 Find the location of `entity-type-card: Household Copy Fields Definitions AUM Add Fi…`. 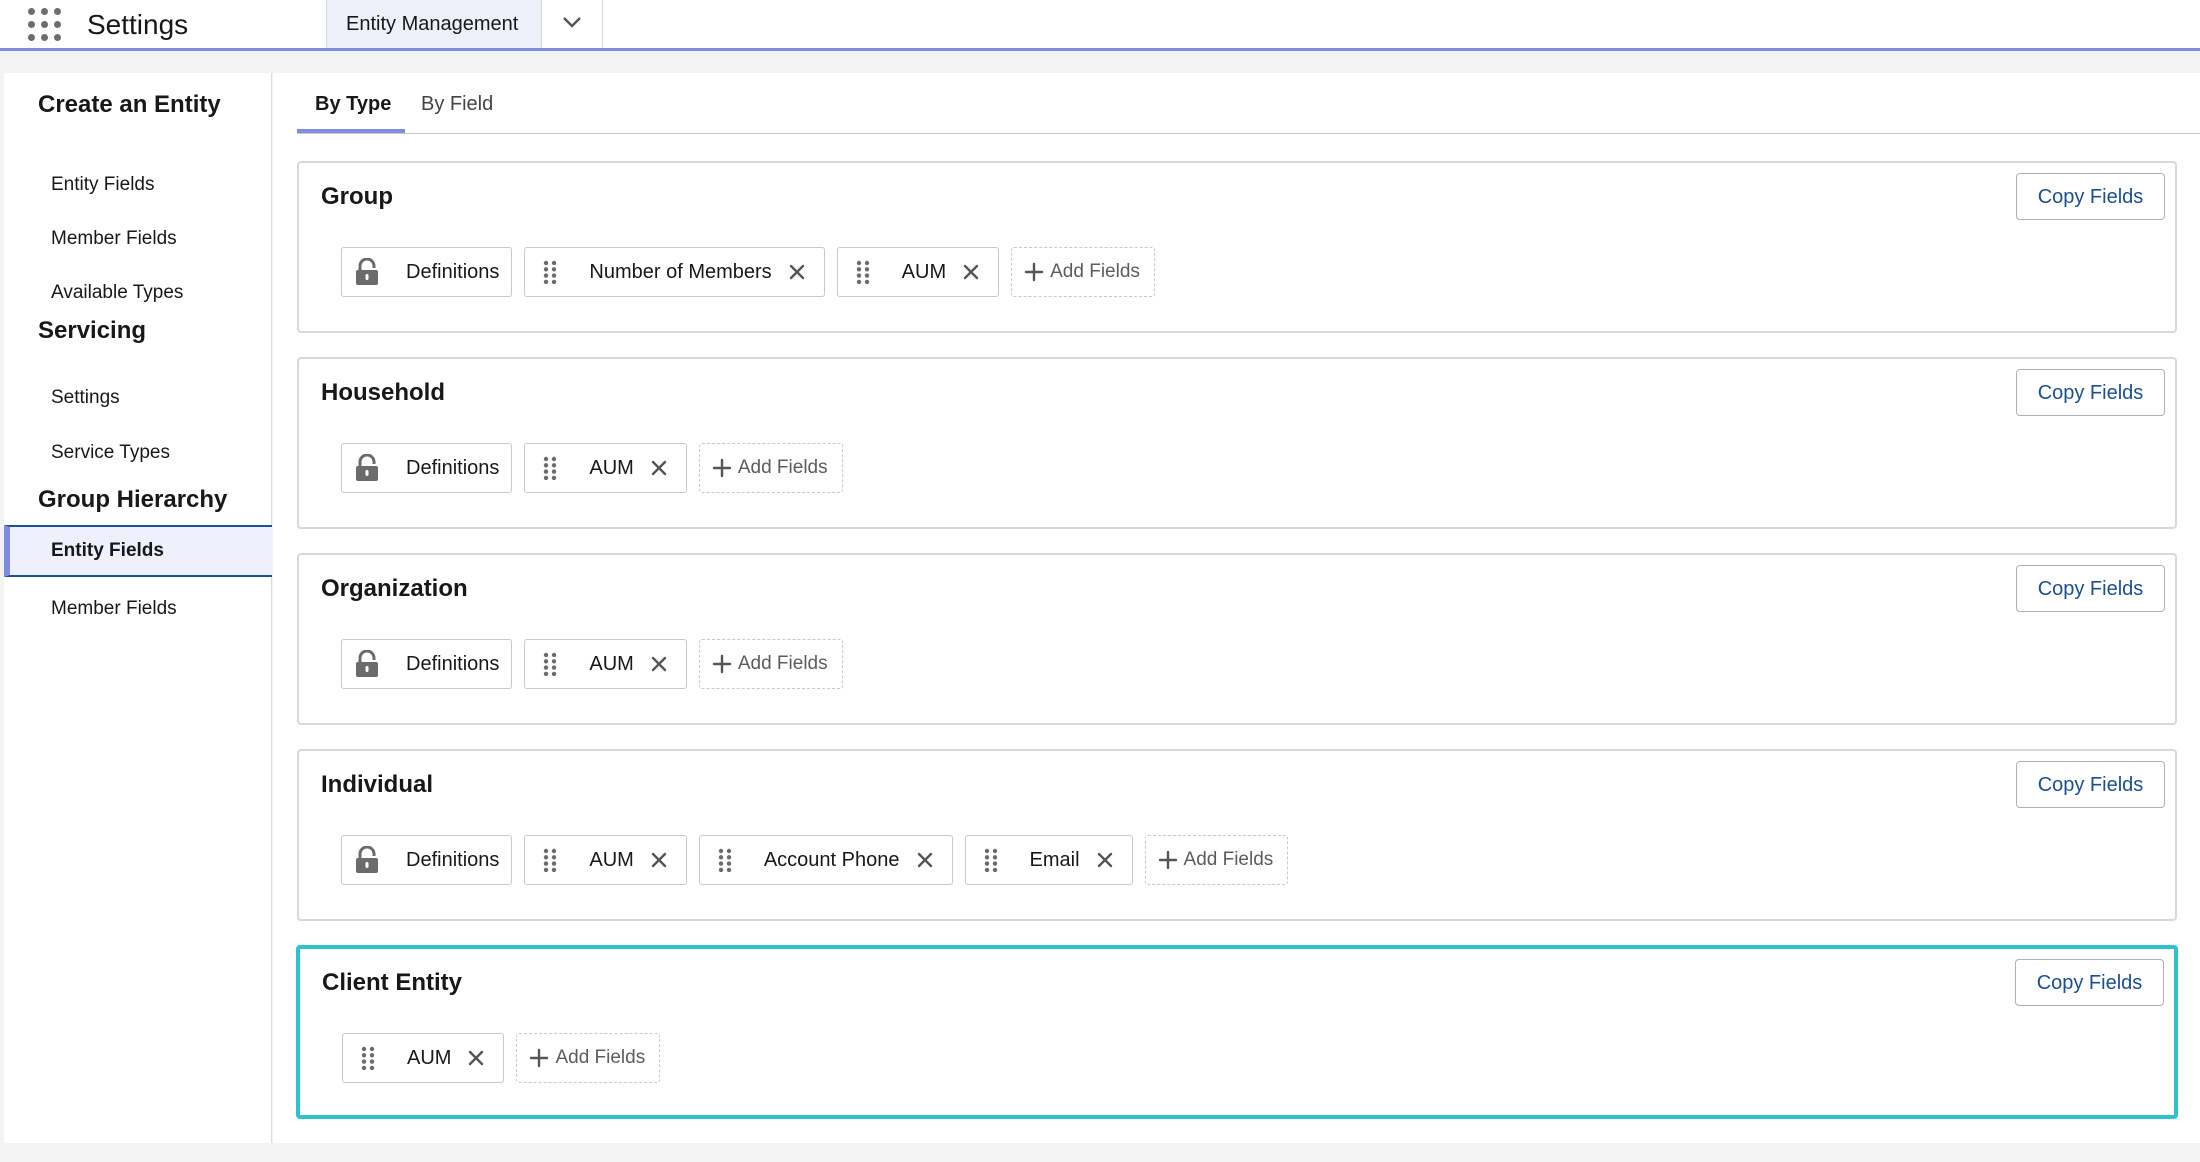

entity-type-card: Household Copy Fields Definitions AUM Add Fi… is located at coordinates (1237, 443).